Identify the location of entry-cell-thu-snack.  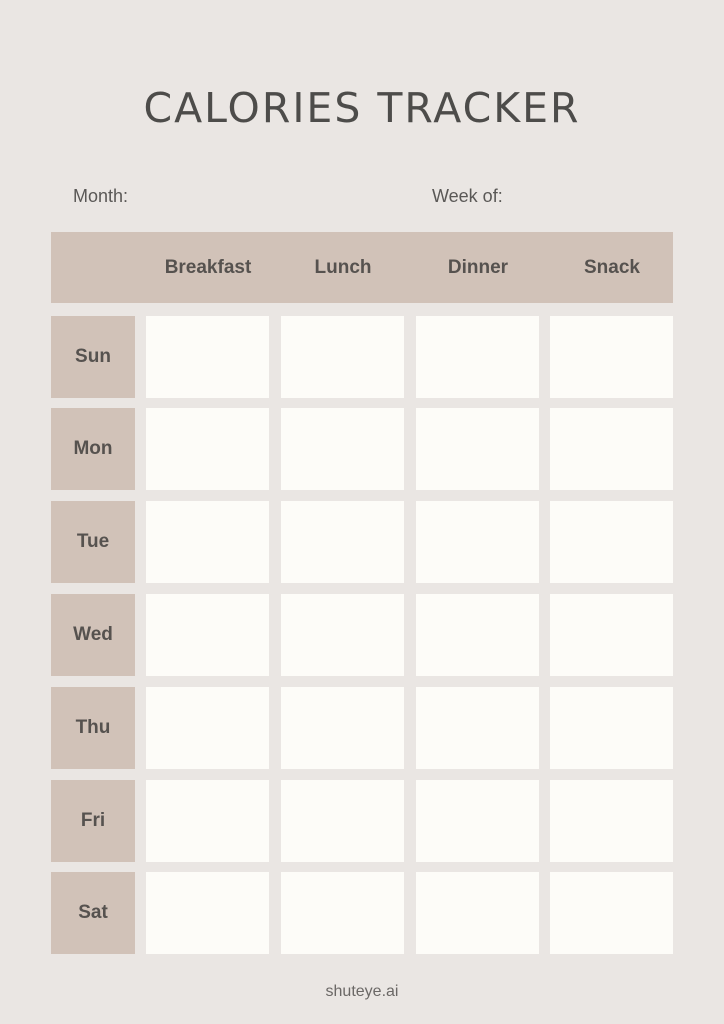
(611, 728).